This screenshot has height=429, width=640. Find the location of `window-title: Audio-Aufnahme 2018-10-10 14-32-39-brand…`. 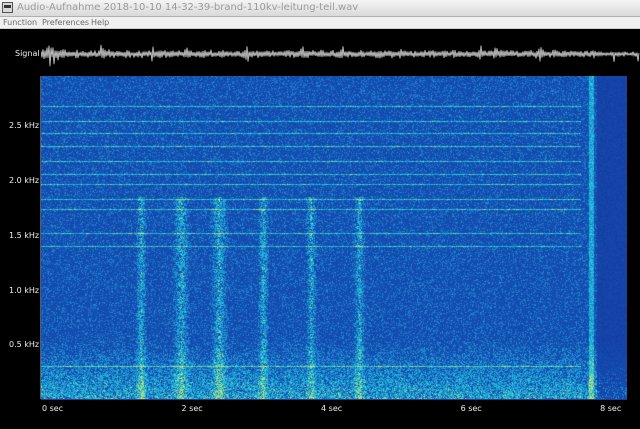

window-title: Audio-Aufnahme 2018-10-10 14-32-39-brand… is located at coordinates (188, 7).